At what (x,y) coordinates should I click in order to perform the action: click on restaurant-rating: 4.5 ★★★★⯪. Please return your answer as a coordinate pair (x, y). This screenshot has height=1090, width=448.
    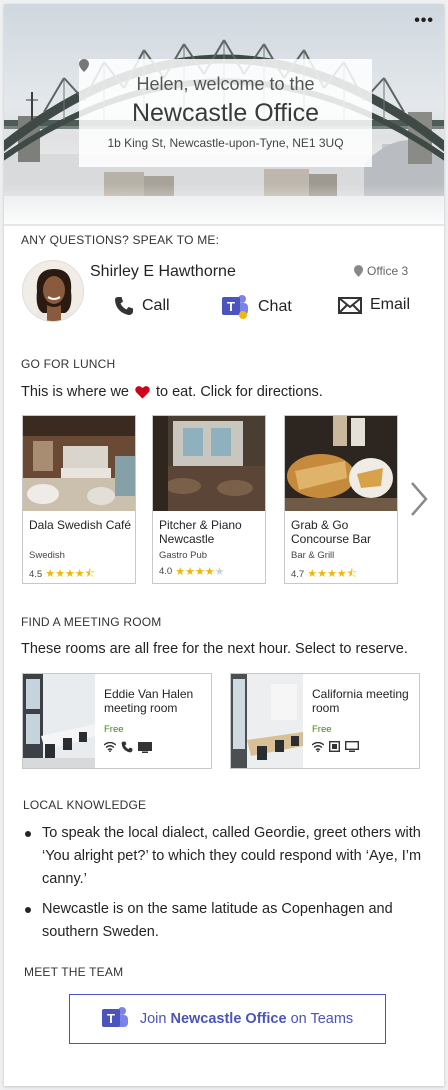
    Looking at the image, I should click on (82, 574).